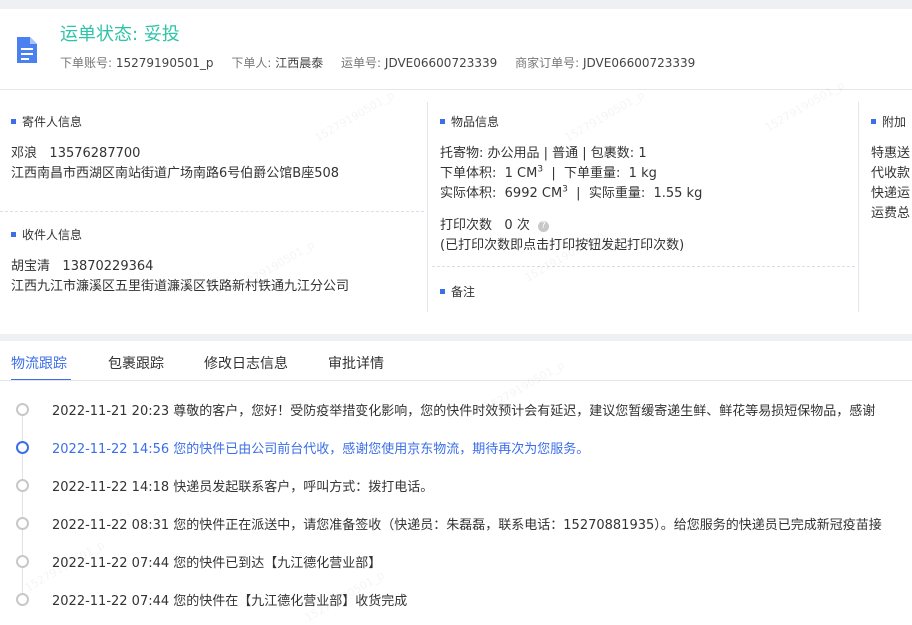 The width and height of the screenshot is (912, 625). Describe the element at coordinates (678, 193) in the screenshot. I see `actual-weight-value: 1.55 kg` at that location.